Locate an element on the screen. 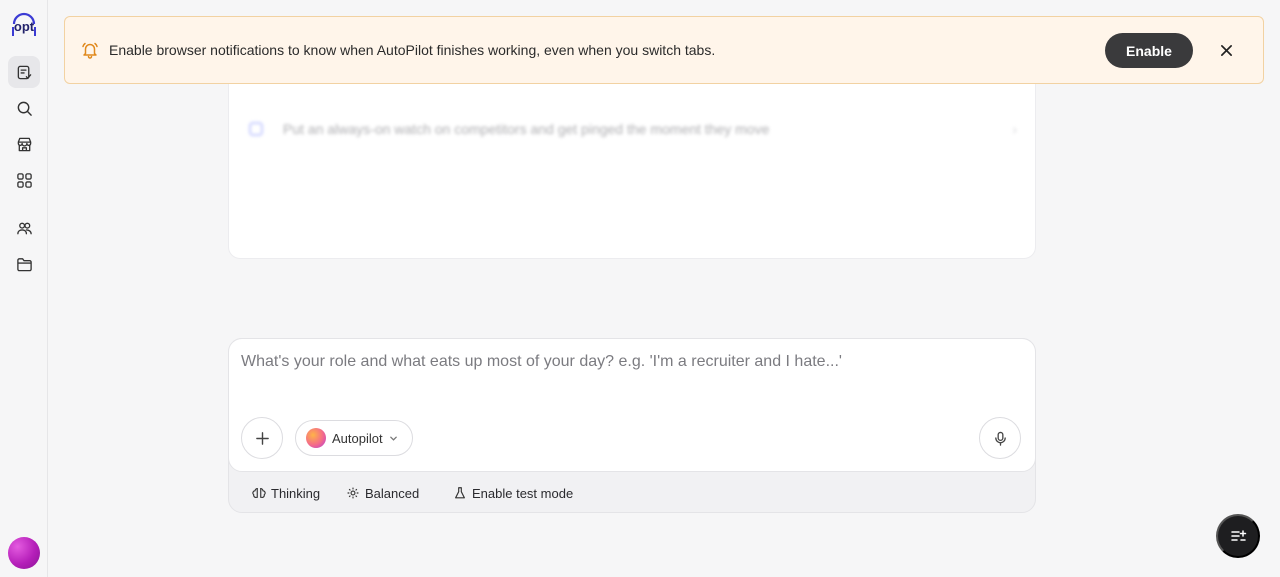 This screenshot has height=577, width=1280. brain-icon is located at coordinates (259, 493).